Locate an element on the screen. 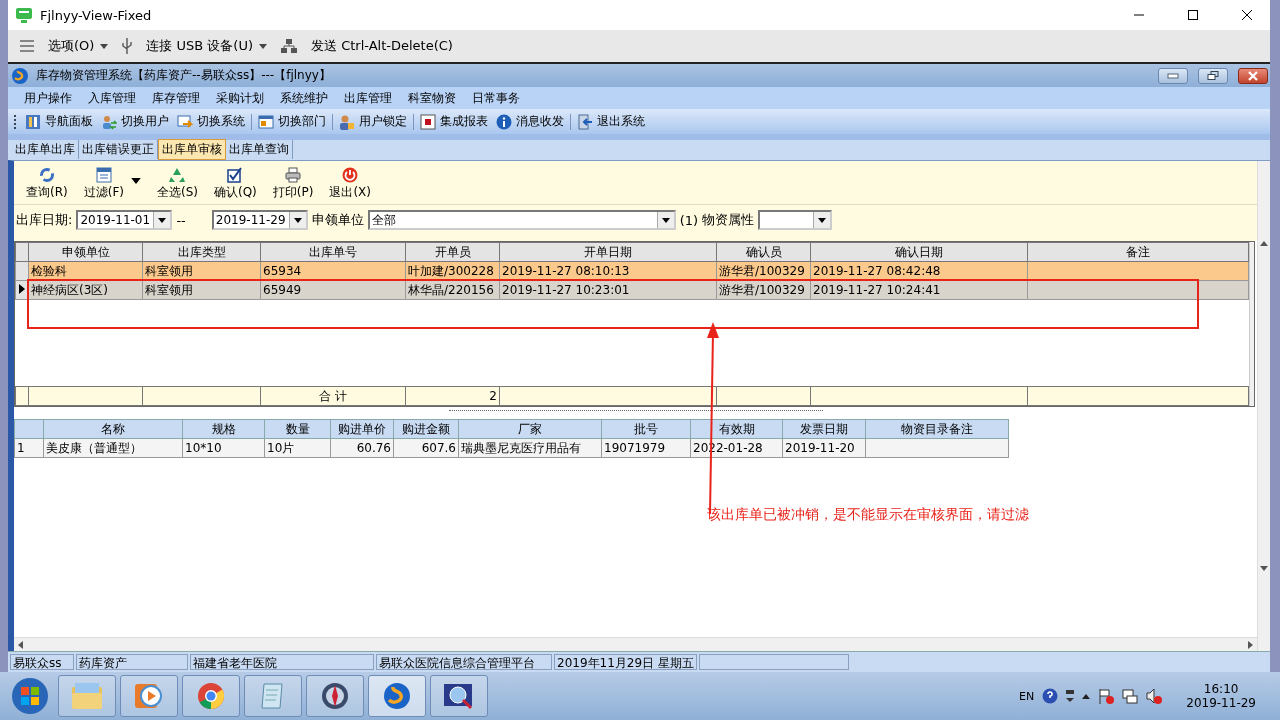  menu-icon is located at coordinates (27, 46).